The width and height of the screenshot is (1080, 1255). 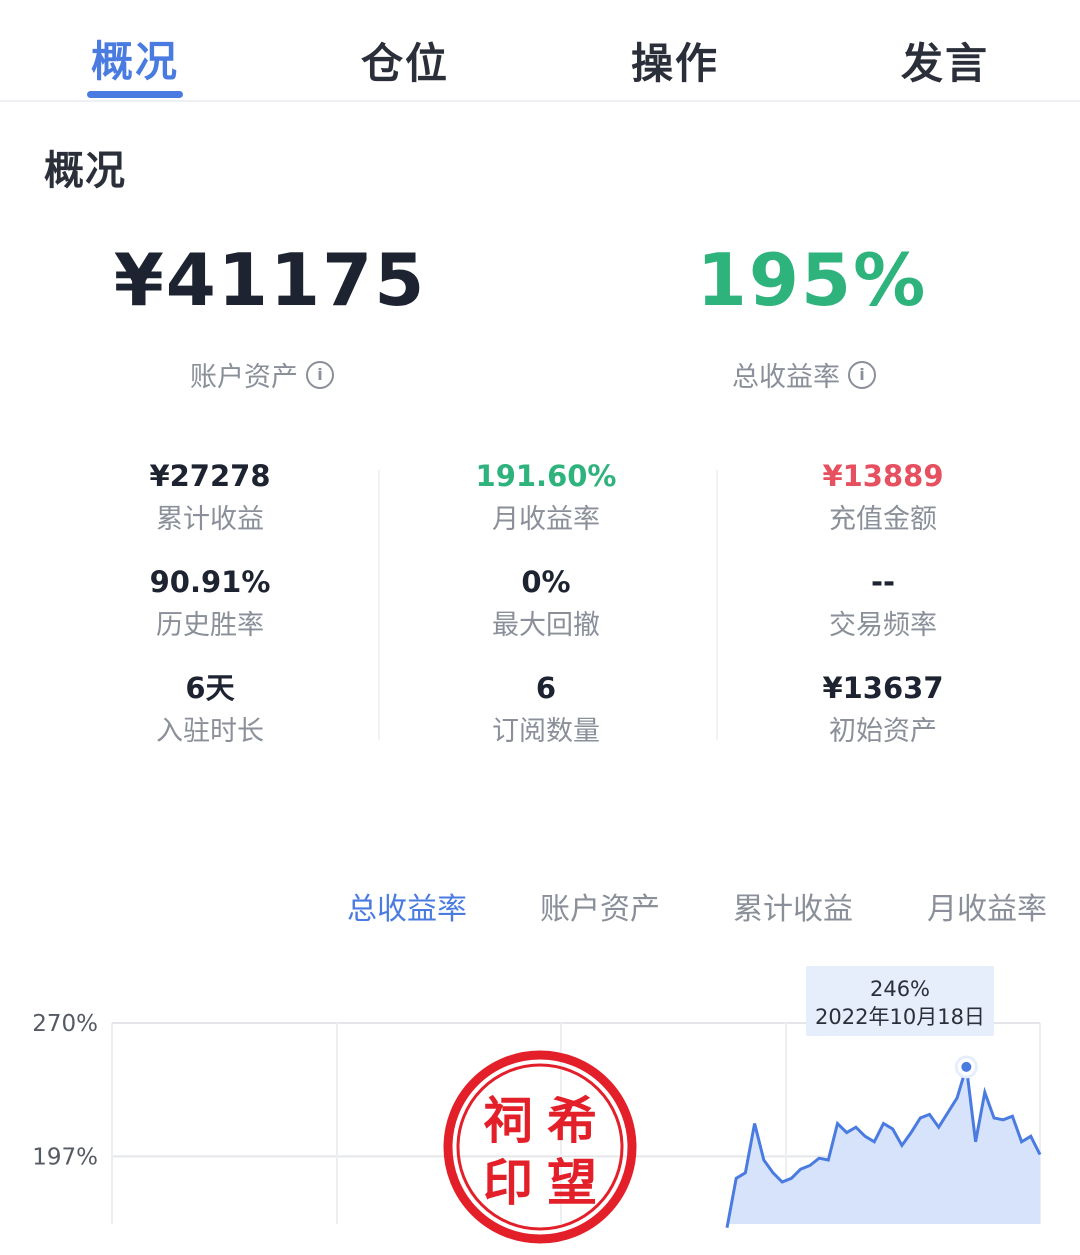 I want to click on stat-value: --, so click(x=883, y=582).